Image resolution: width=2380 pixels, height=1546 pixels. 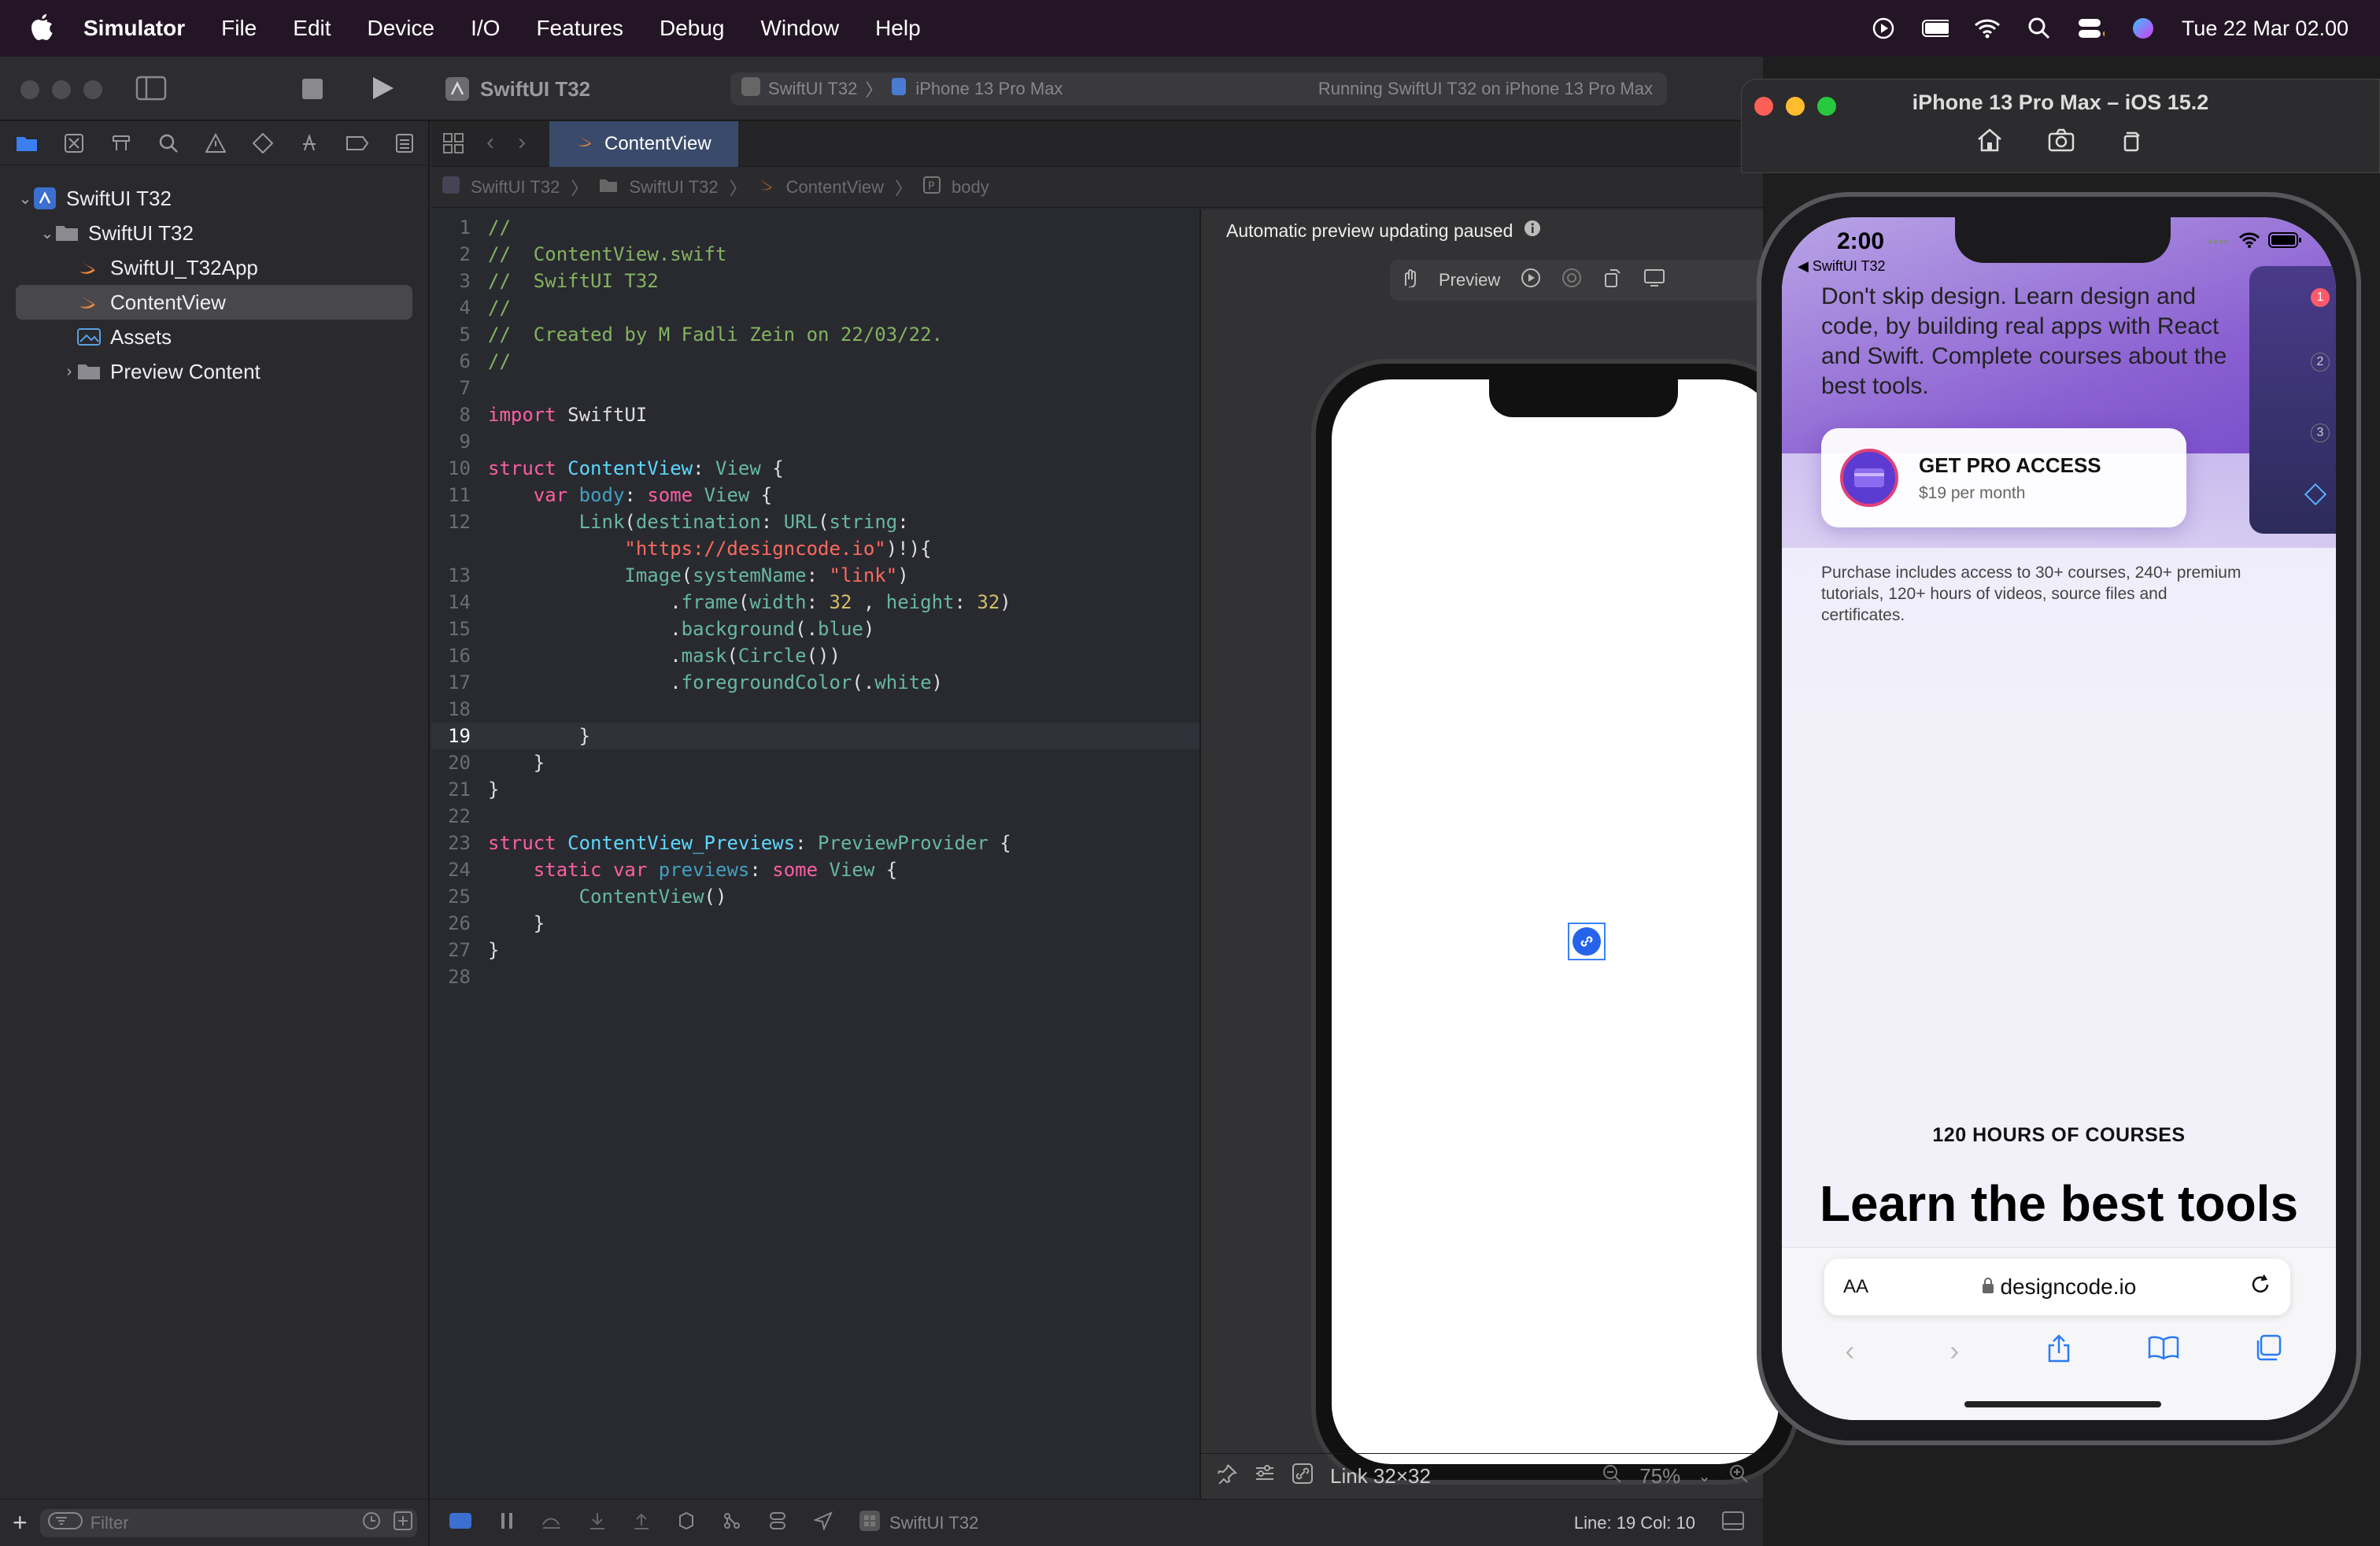 I want to click on breadcrumb-group: SwiftUI T32, so click(x=673, y=187).